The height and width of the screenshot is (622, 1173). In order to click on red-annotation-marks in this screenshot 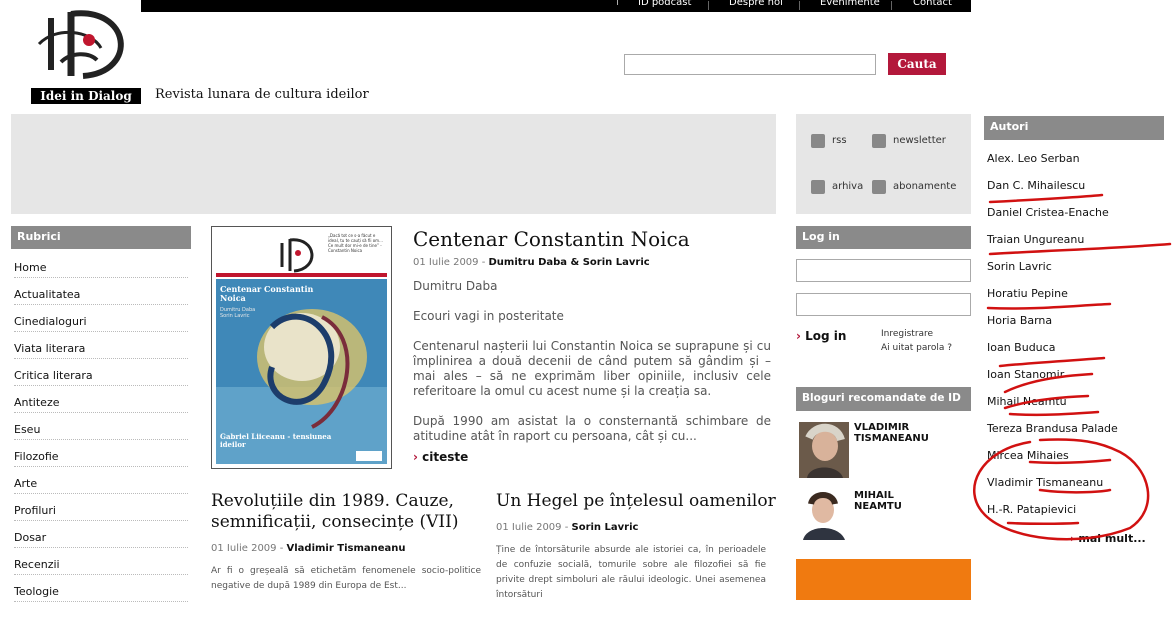, I will do `click(1072, 367)`.